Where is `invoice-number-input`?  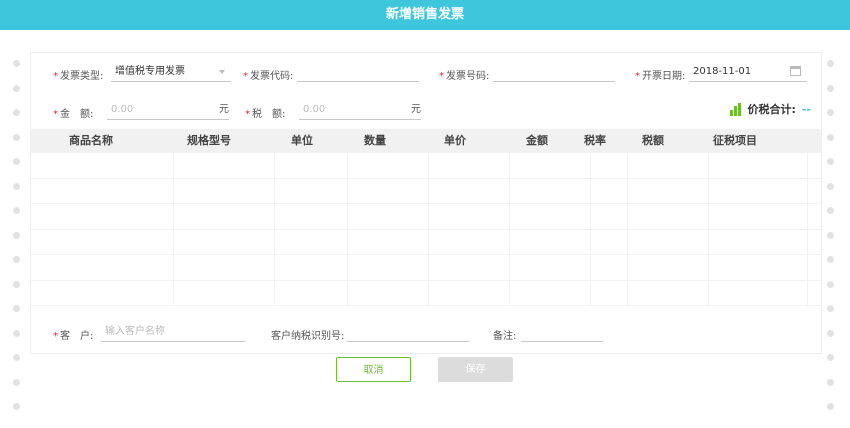 invoice-number-input is located at coordinates (554, 72).